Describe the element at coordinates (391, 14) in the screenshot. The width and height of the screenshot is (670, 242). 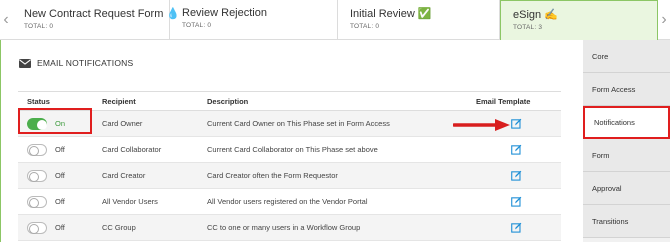
I see `phase-name: Initial Review ✅` at that location.